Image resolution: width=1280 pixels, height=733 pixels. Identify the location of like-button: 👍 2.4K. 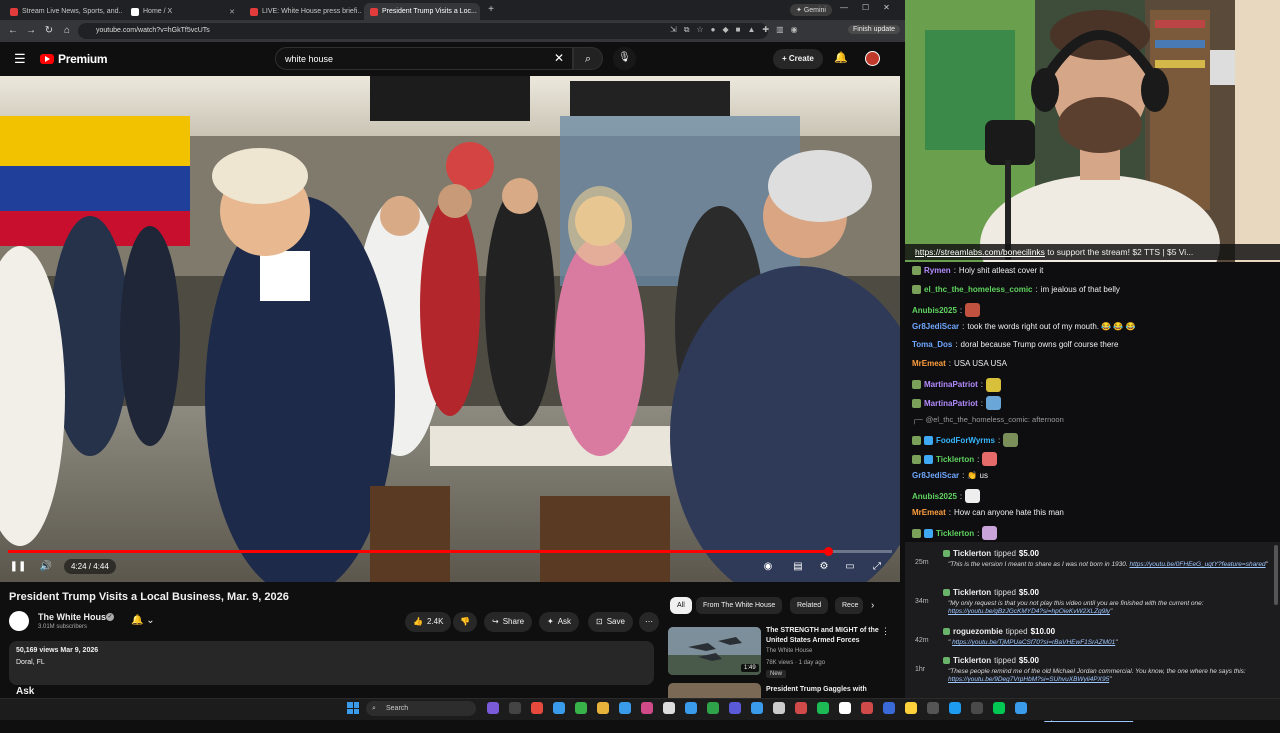
(428, 622).